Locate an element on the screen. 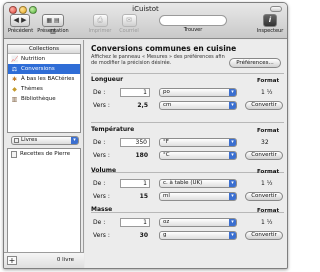  book-icon is located at coordinates (16, 140).